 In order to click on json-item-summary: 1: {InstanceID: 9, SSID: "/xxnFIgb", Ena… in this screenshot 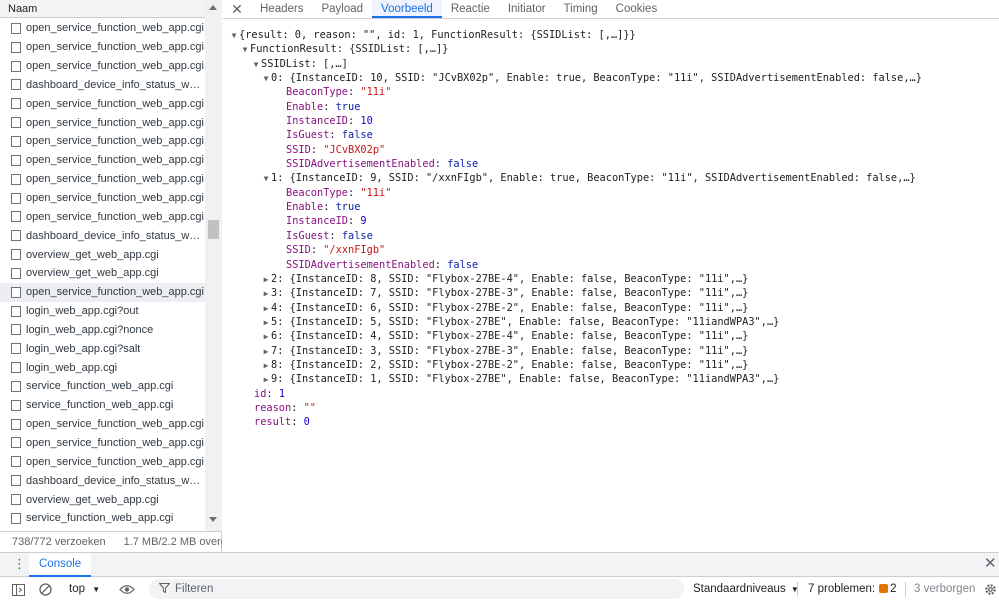, I will do `click(593, 178)`.